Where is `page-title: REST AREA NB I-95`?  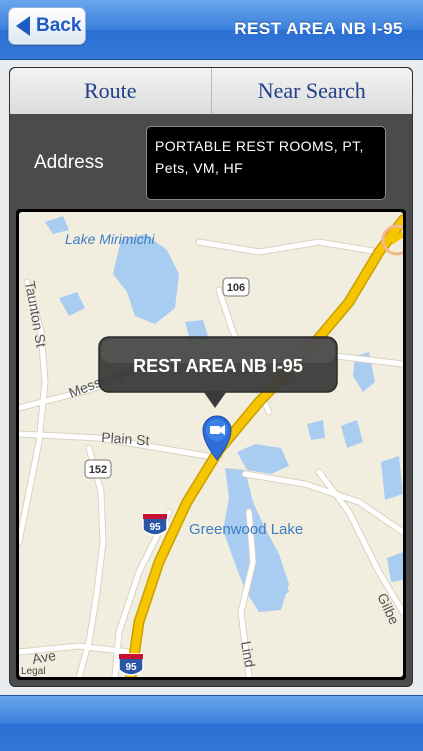 page-title: REST AREA NB I-95 is located at coordinates (318, 28).